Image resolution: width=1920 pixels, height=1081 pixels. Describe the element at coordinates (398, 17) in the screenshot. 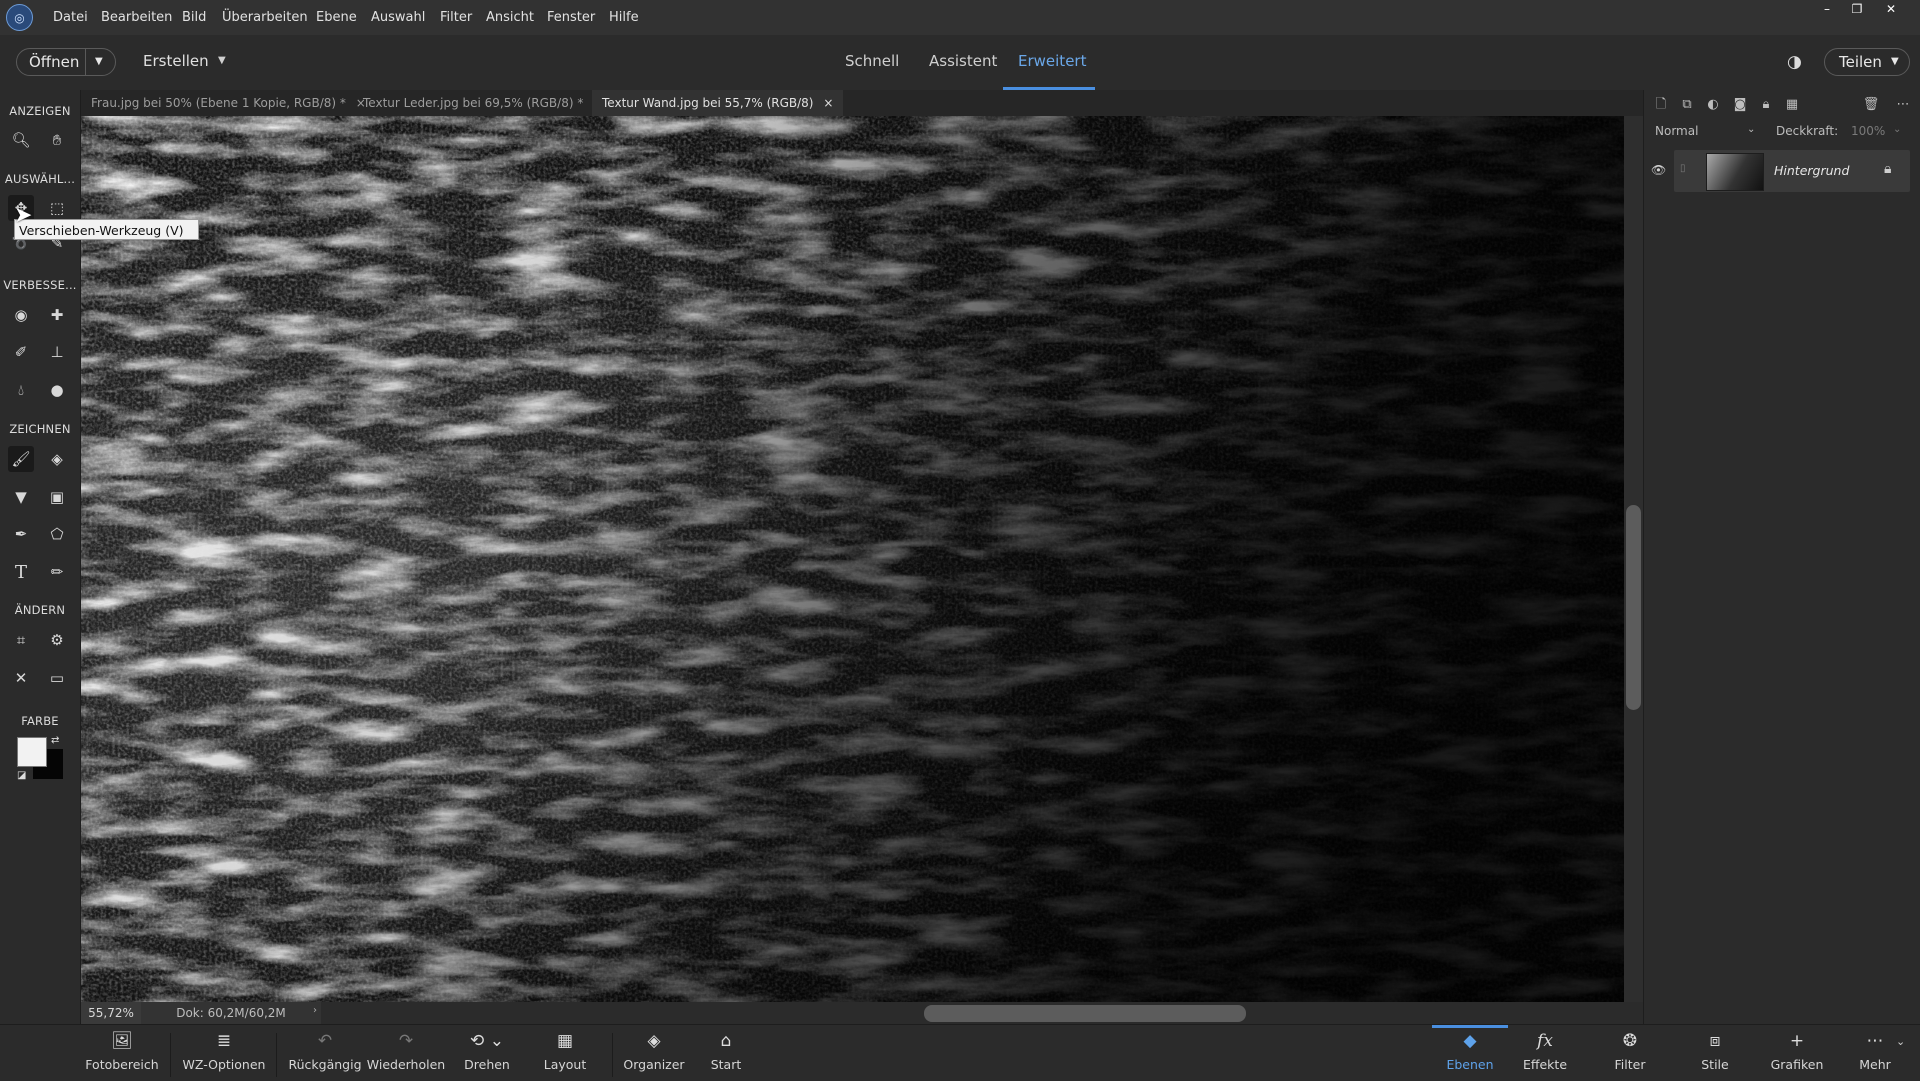

I see `menu-auswahl: Auswahl` at that location.